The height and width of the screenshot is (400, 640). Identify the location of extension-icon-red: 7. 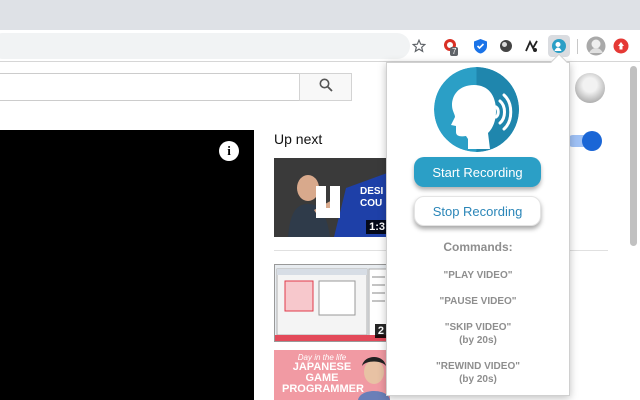
(450, 46).